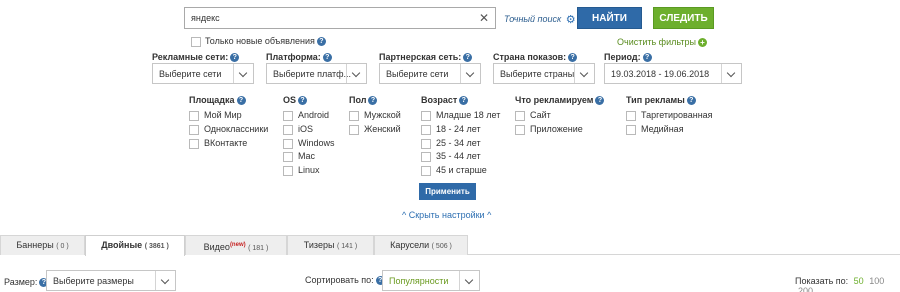  What do you see at coordinates (330, 245) in the screenshot?
I see `tab-teasers: Тизеры ( 141 )` at bounding box center [330, 245].